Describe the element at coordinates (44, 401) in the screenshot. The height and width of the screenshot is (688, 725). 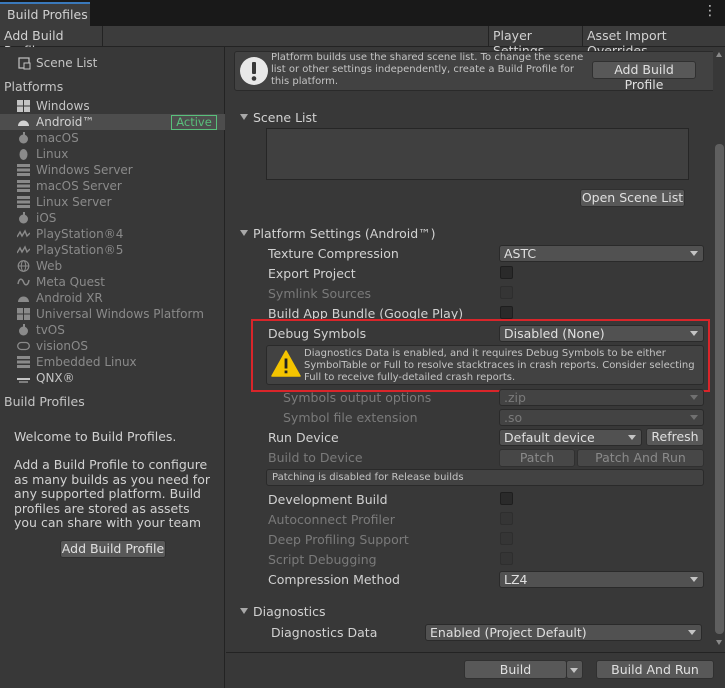
I see `build-profiles-header: Build Profiles` at that location.